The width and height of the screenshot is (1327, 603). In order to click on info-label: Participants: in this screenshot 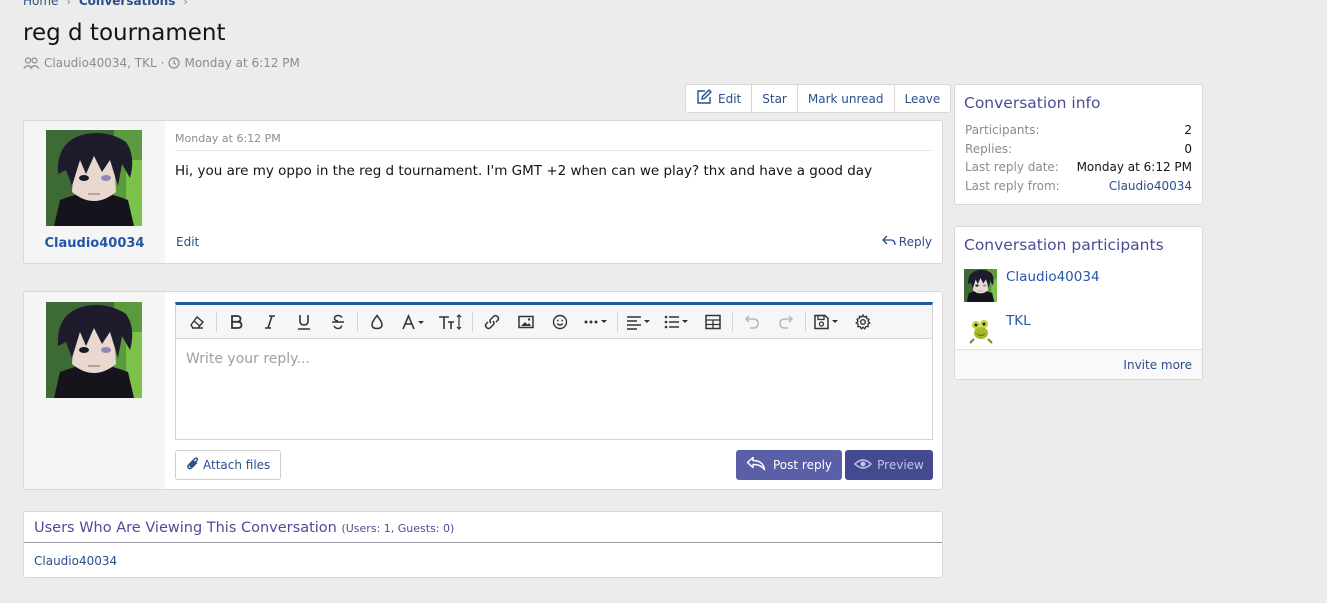, I will do `click(1002, 130)`.